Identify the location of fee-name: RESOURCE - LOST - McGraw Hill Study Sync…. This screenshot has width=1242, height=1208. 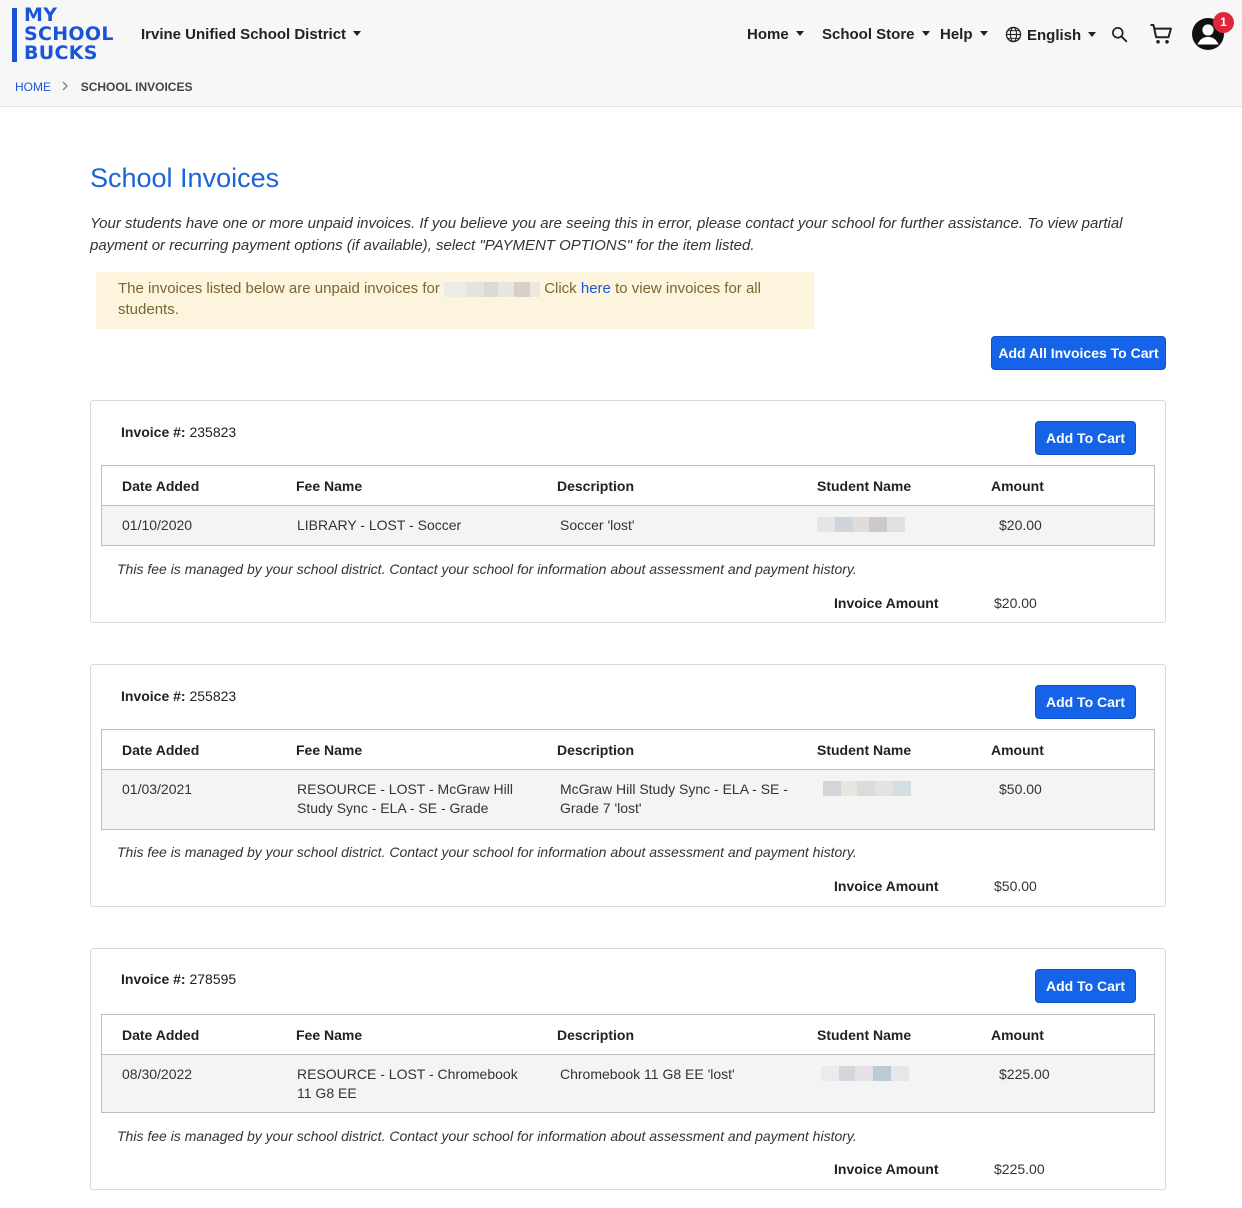
(405, 798).